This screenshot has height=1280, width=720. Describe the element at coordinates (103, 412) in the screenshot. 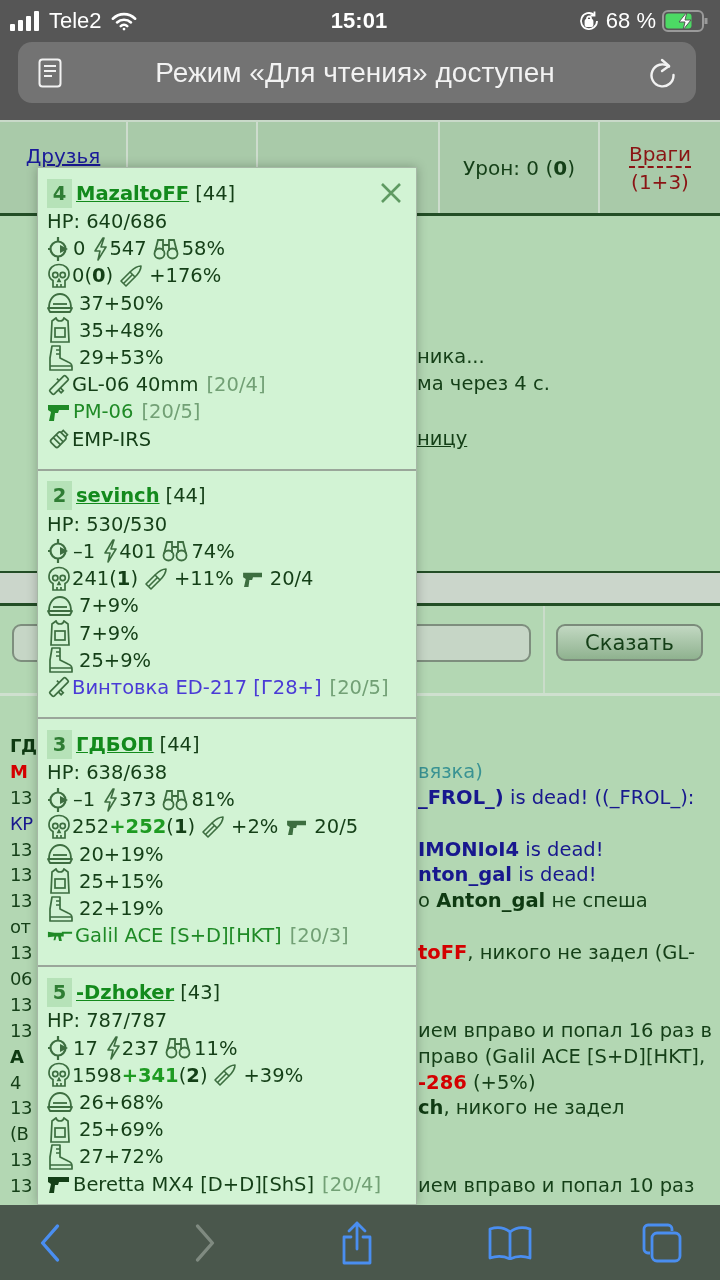

I see `weapon-name: PM-06` at that location.